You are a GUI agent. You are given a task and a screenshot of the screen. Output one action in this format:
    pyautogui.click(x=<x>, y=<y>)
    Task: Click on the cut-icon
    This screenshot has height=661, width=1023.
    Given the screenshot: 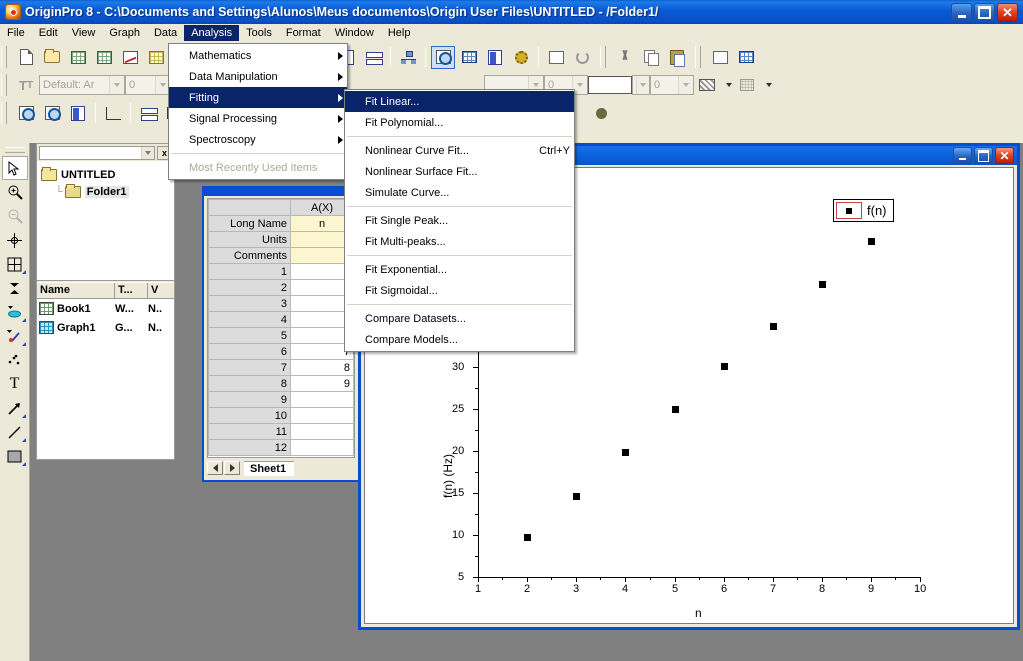 What is the action you would take?
    pyautogui.click(x=625, y=57)
    